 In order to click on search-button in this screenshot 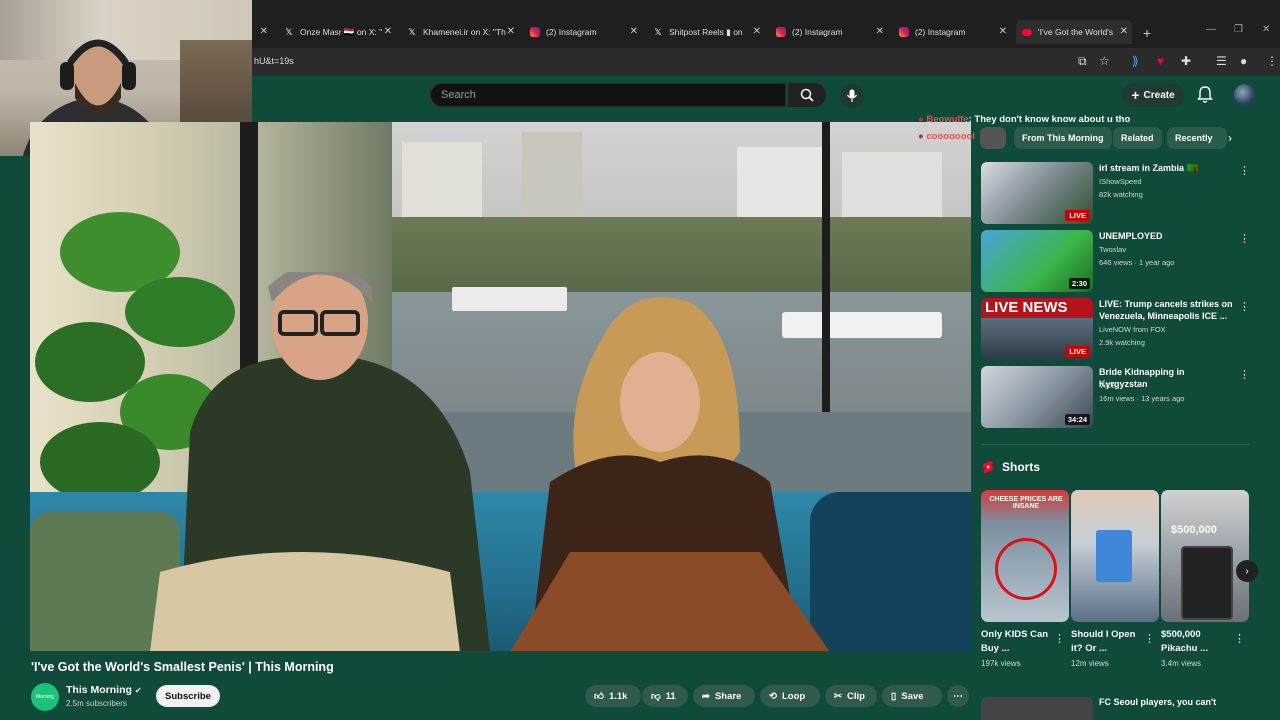, I will do `click(807, 95)`.